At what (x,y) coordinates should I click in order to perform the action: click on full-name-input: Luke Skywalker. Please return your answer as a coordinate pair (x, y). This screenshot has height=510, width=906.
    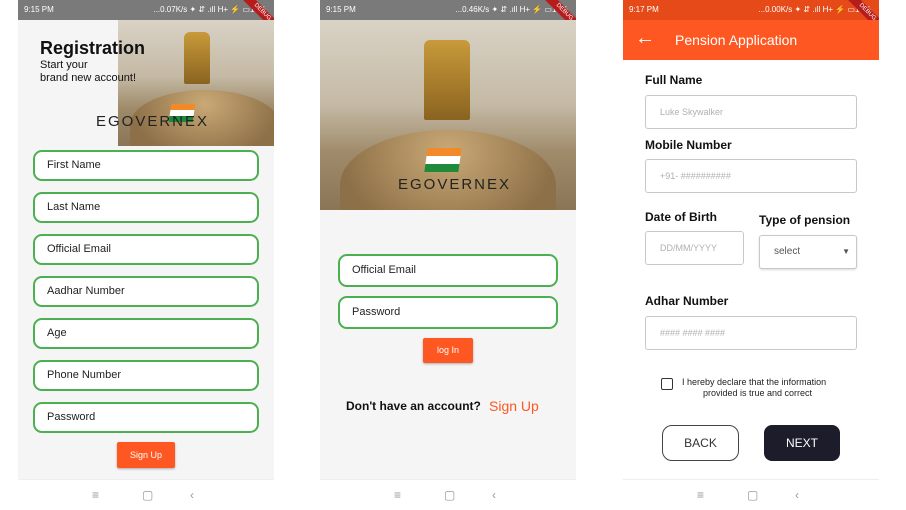
    Looking at the image, I should click on (751, 112).